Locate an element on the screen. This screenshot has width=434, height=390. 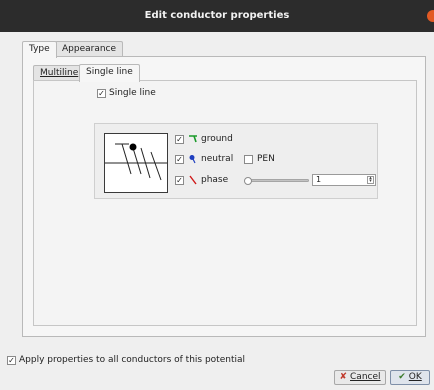
phase-label: phase is located at coordinates (215, 180).